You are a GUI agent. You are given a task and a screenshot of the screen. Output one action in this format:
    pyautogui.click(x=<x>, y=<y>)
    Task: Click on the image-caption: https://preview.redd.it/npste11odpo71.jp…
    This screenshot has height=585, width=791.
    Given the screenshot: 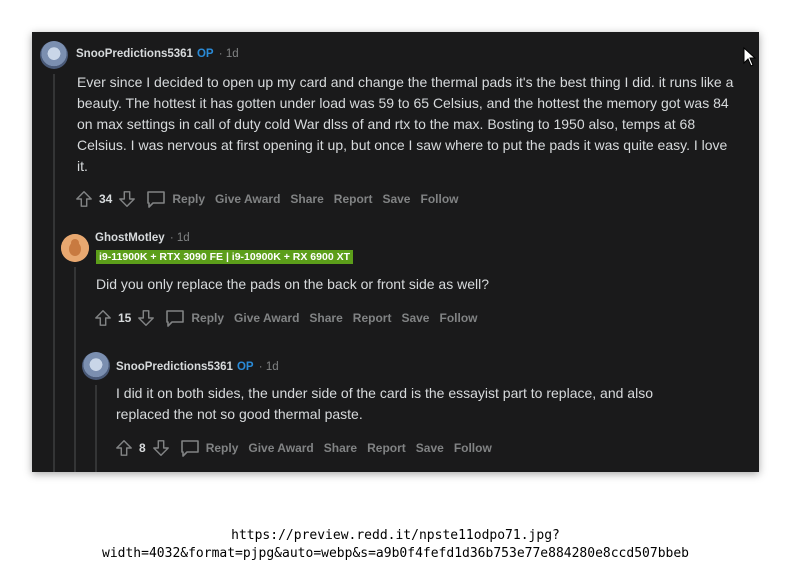 What is the action you would take?
    pyautogui.click(x=395, y=545)
    